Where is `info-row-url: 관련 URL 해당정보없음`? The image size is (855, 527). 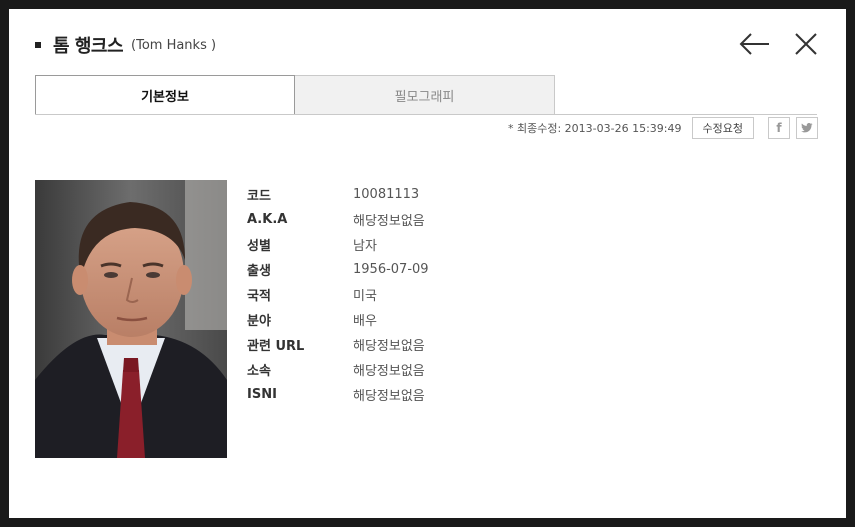 info-row-url: 관련 URL 해당정보없음 is located at coordinates (338, 344).